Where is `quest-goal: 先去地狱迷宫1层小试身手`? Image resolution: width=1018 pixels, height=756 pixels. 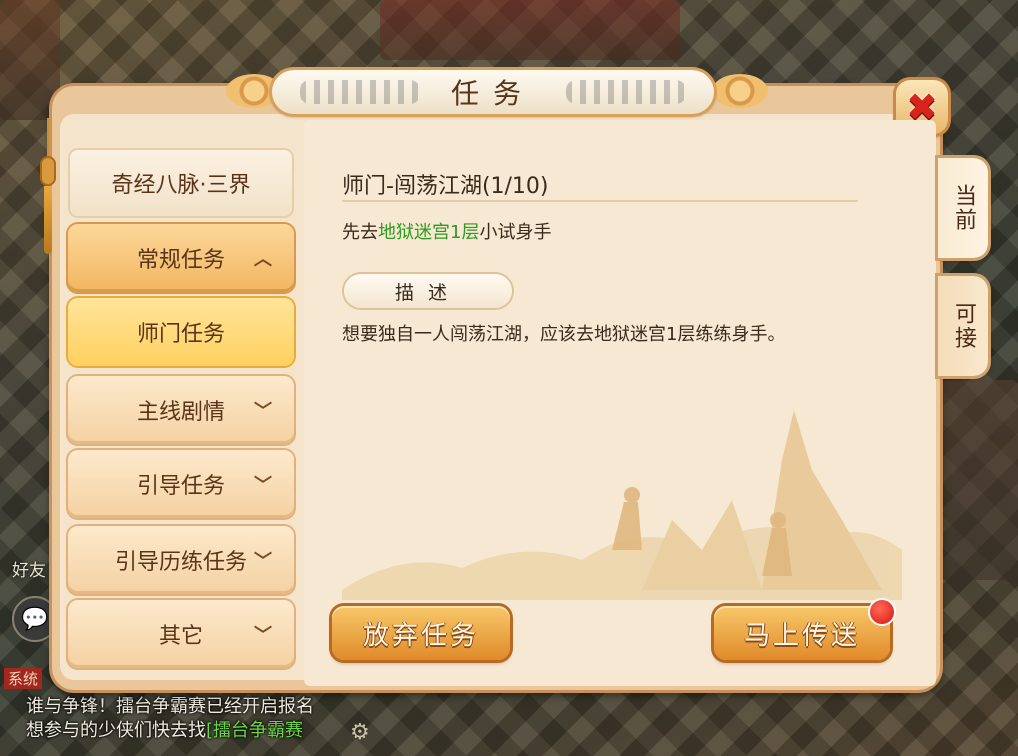
quest-goal: 先去地狱迷宫1层小试身手 is located at coordinates (446, 231).